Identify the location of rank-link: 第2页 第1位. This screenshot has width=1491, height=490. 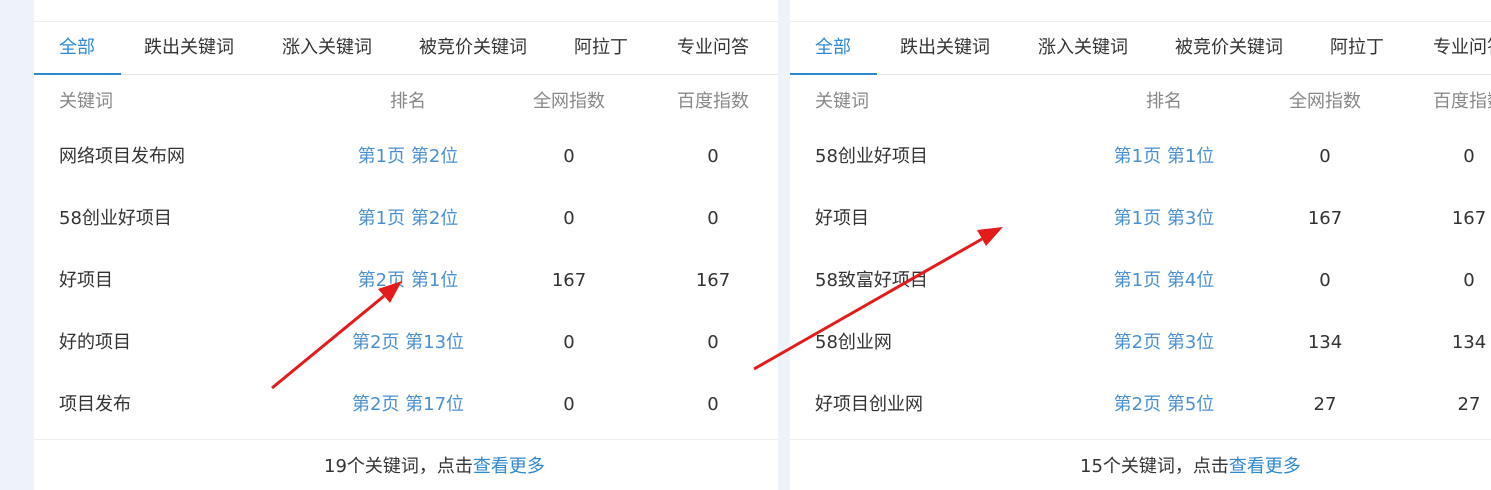
(408, 281).